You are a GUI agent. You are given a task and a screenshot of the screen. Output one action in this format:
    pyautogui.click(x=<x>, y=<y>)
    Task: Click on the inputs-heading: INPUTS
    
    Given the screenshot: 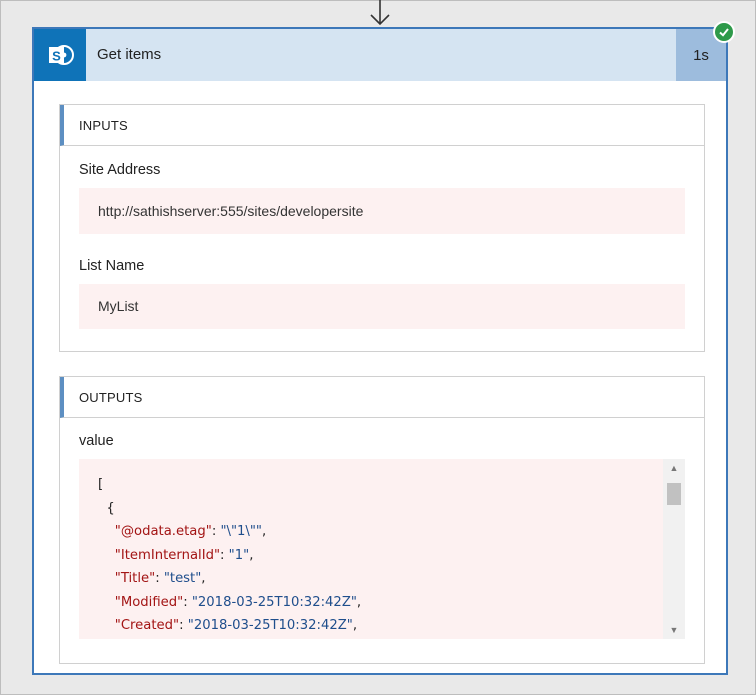 What is the action you would take?
    pyautogui.click(x=382, y=125)
    